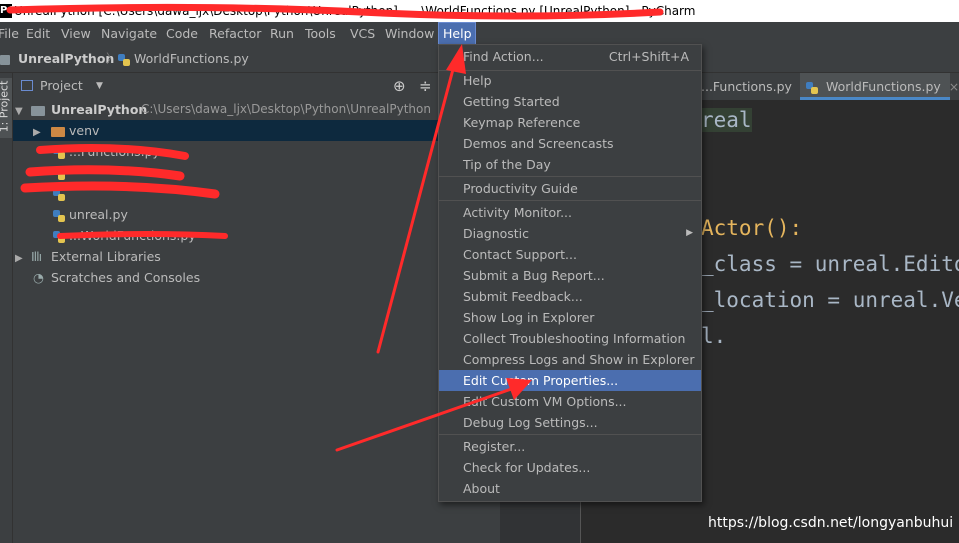 This screenshot has width=959, height=543. I want to click on watermark: https://blog.csdn.net/longyanbuhui, so click(831, 523).